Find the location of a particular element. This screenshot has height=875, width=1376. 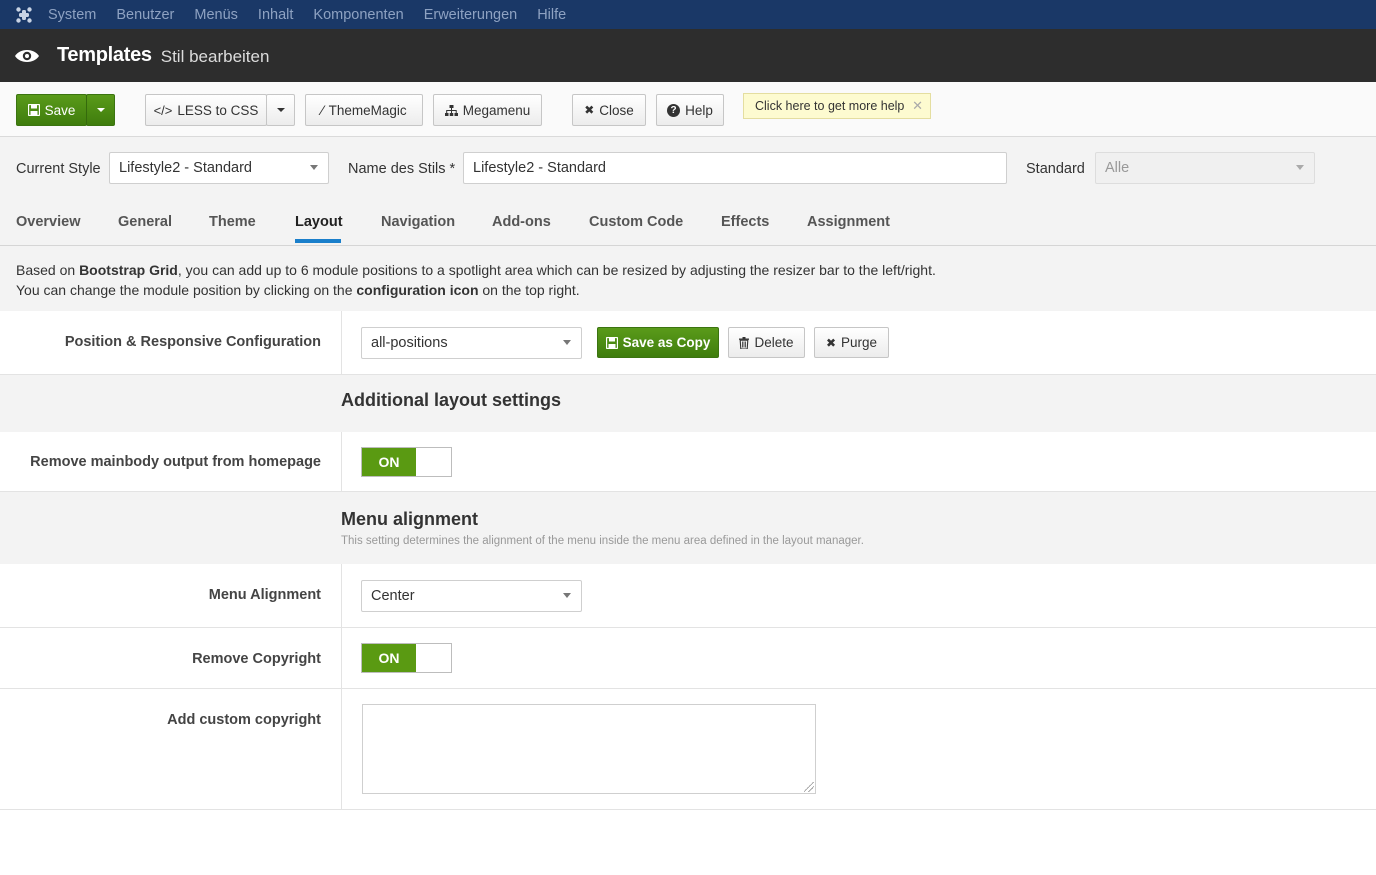

tab-effects: Effects is located at coordinates (745, 222).